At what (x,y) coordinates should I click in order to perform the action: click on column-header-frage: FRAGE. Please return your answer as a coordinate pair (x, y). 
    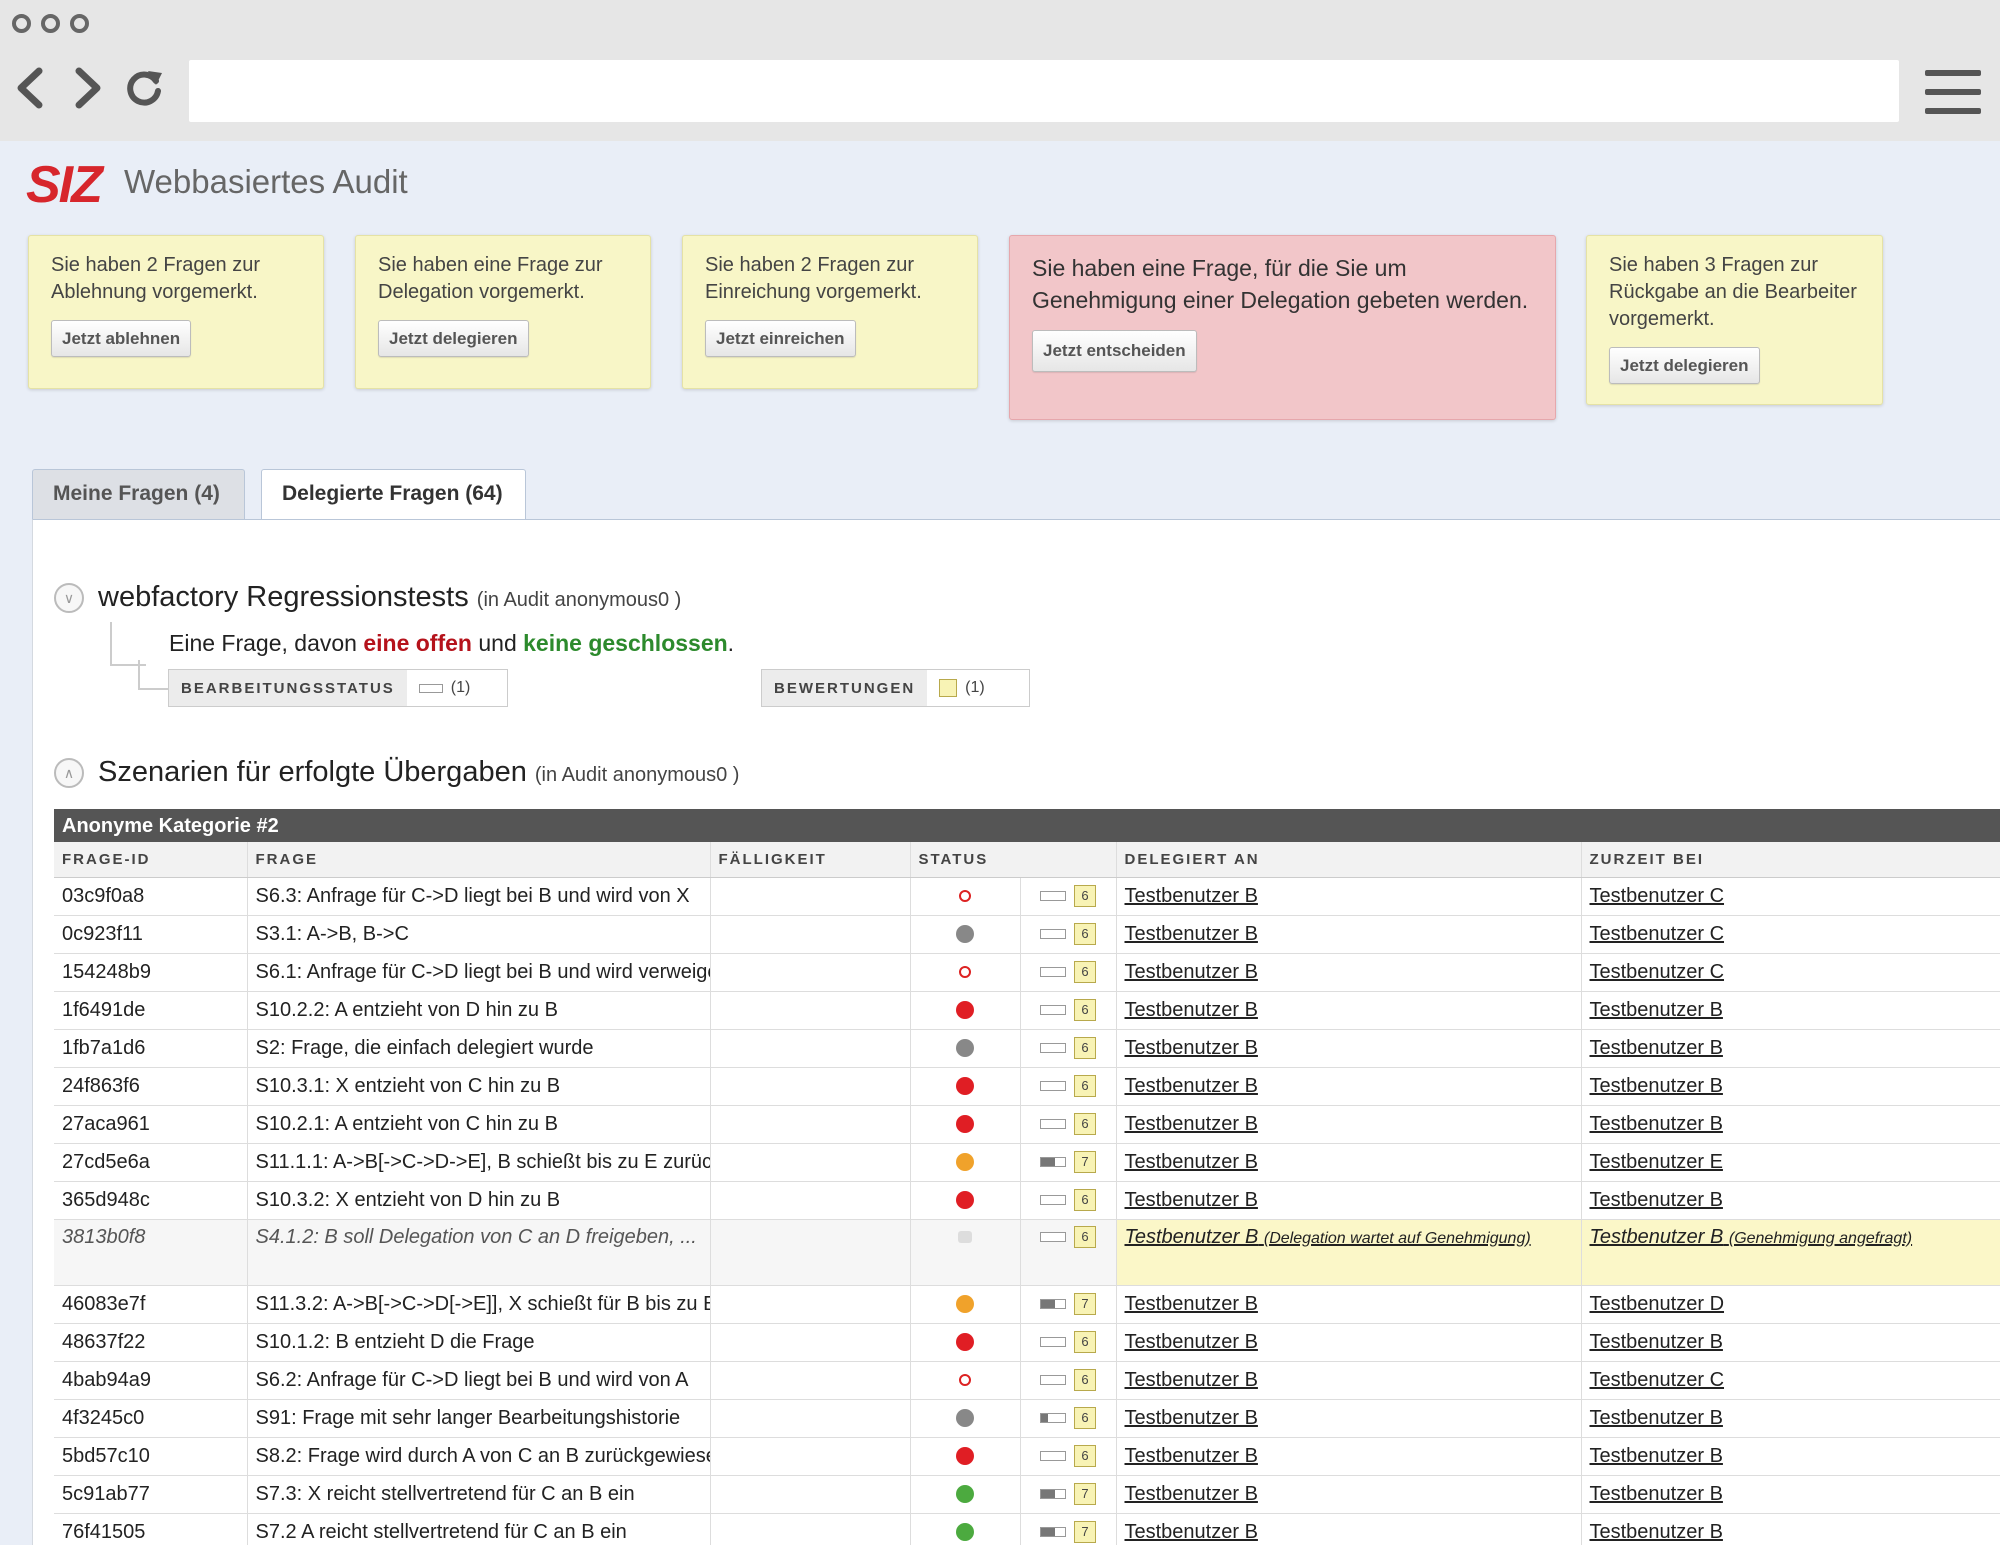
    Looking at the image, I should click on (479, 860).